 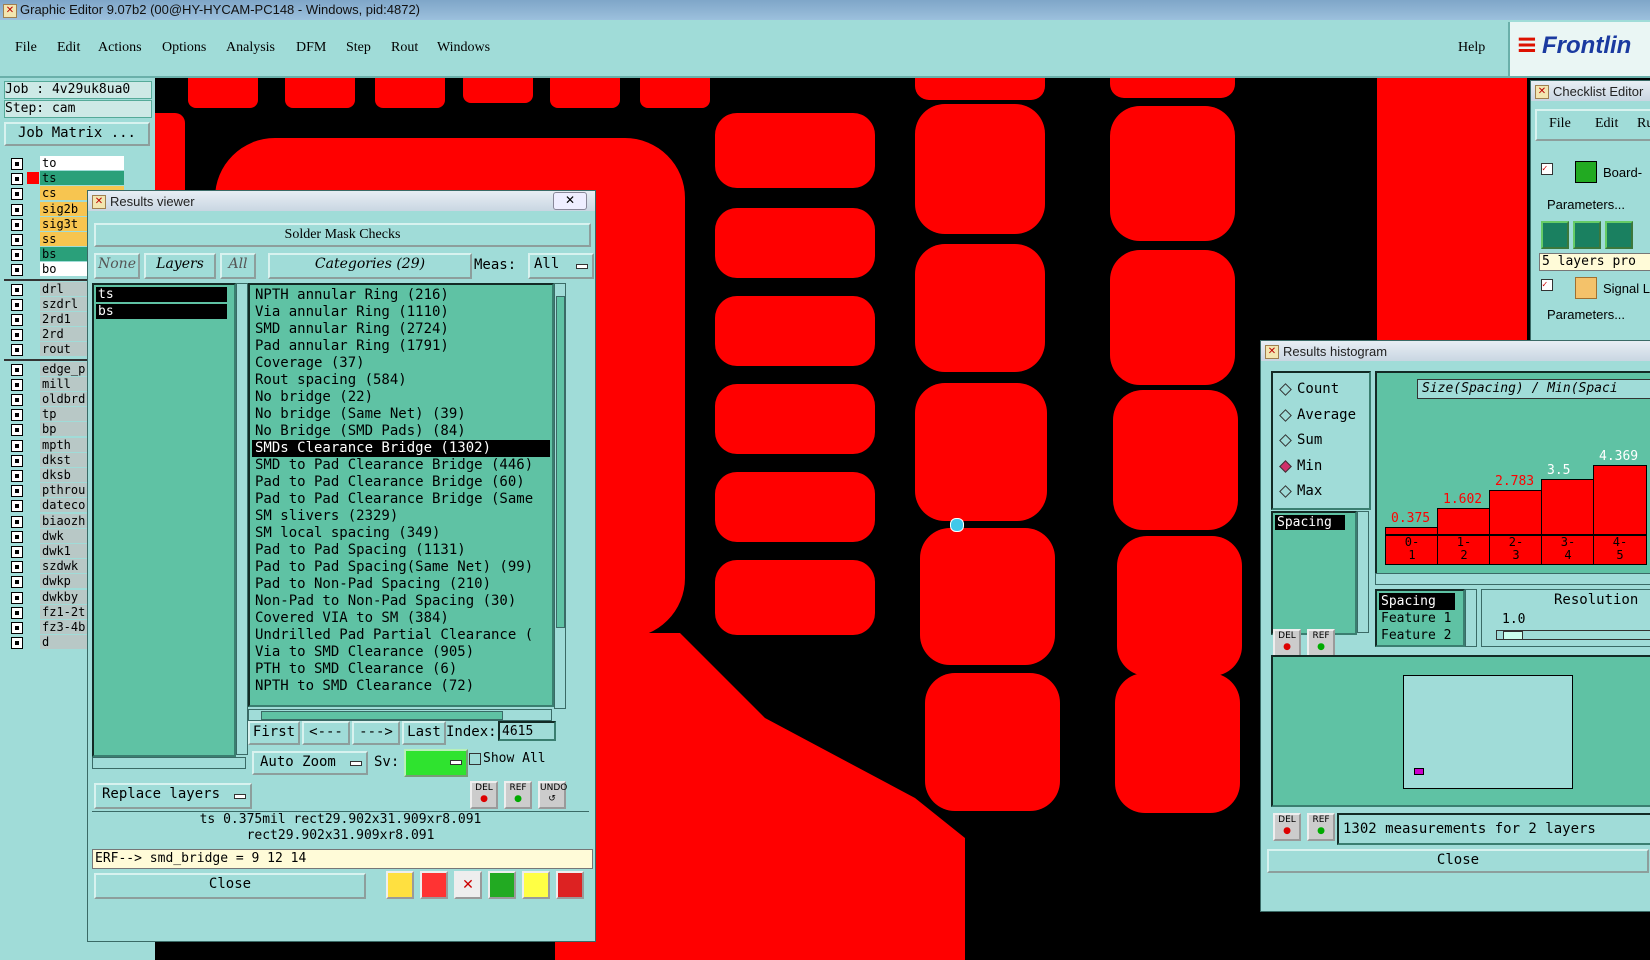 I want to click on category-item: No Bridge (SMD Pads) (84), so click(x=401, y=431).